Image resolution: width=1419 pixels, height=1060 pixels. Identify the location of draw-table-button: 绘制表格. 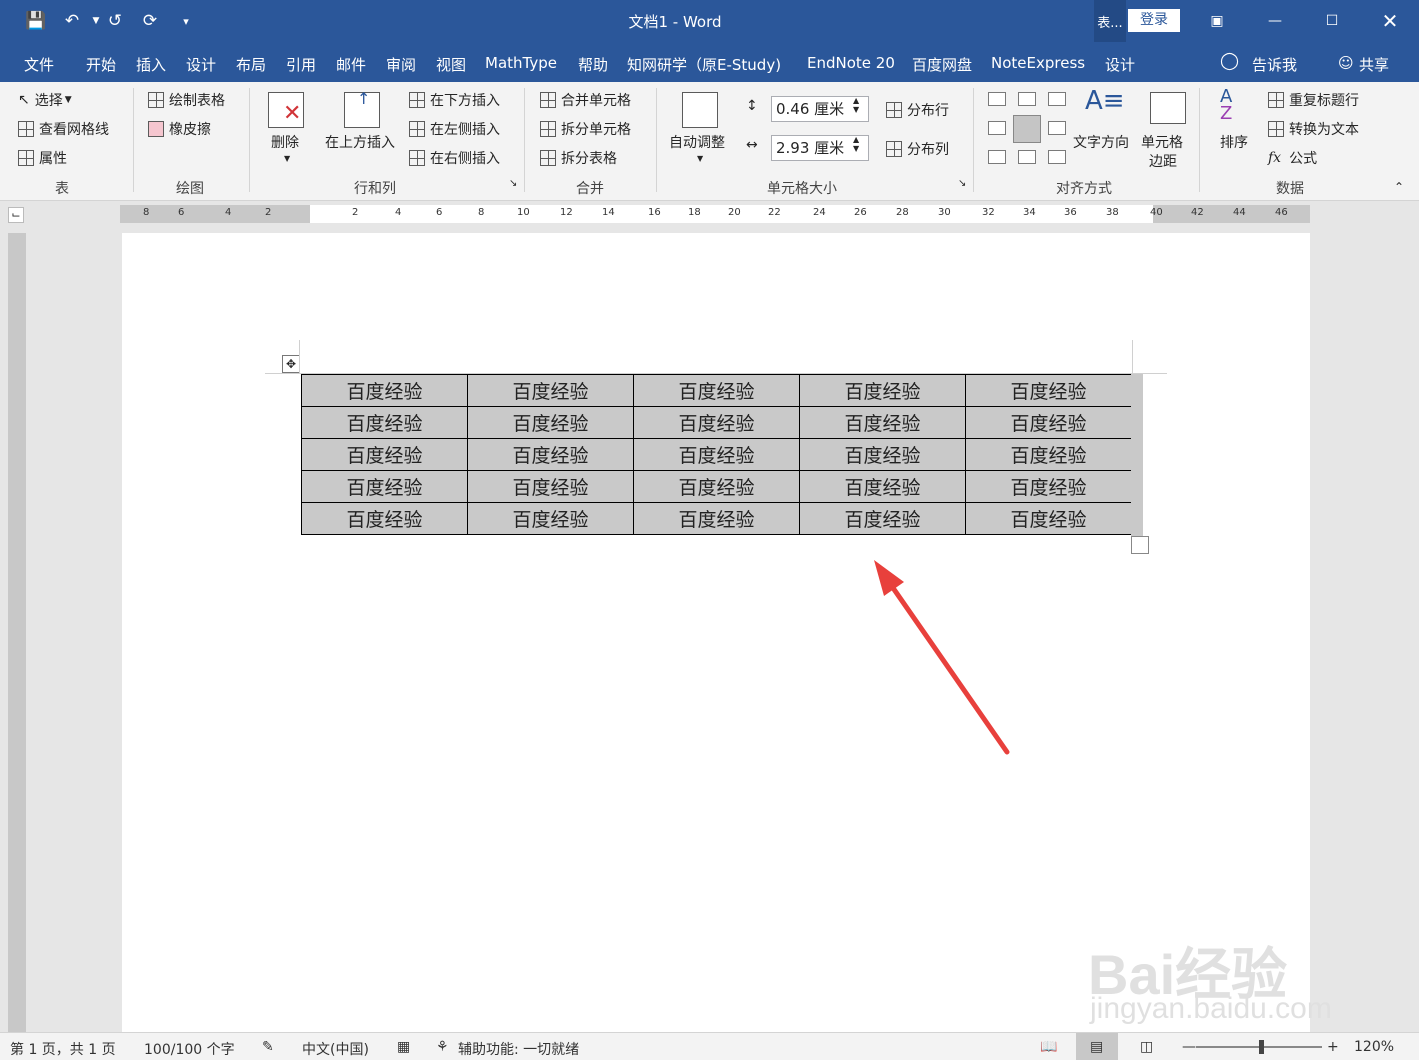
(186, 100).